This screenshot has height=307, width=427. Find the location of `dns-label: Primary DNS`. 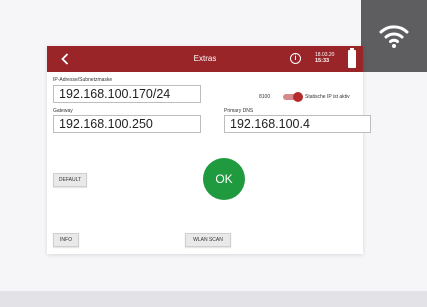

dns-label: Primary DNS is located at coordinates (239, 111).